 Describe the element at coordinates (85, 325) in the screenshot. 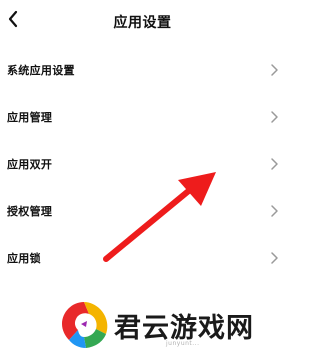

I see `junyun-logo-icon` at that location.